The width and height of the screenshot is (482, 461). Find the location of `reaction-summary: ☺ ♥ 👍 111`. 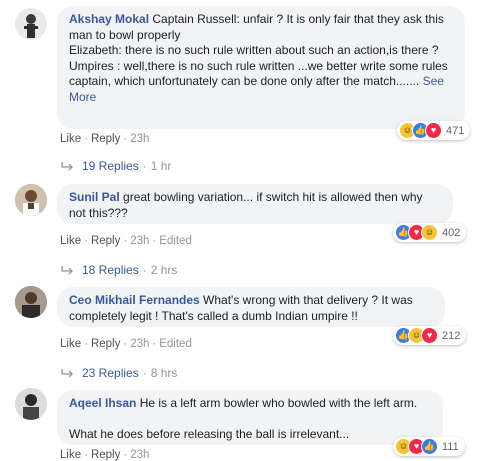

reaction-summary: ☺ ♥ 👍 111 is located at coordinates (429, 446).